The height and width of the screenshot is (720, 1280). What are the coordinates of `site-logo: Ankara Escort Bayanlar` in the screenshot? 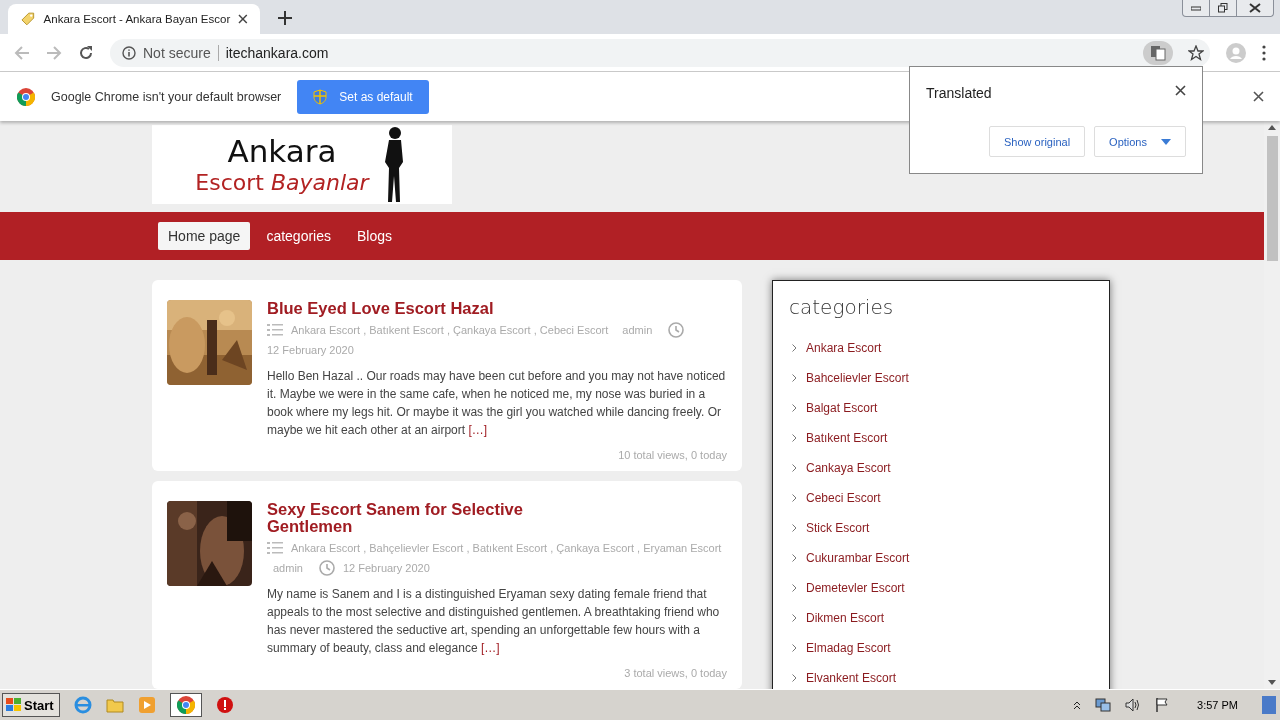 It's located at (302, 164).